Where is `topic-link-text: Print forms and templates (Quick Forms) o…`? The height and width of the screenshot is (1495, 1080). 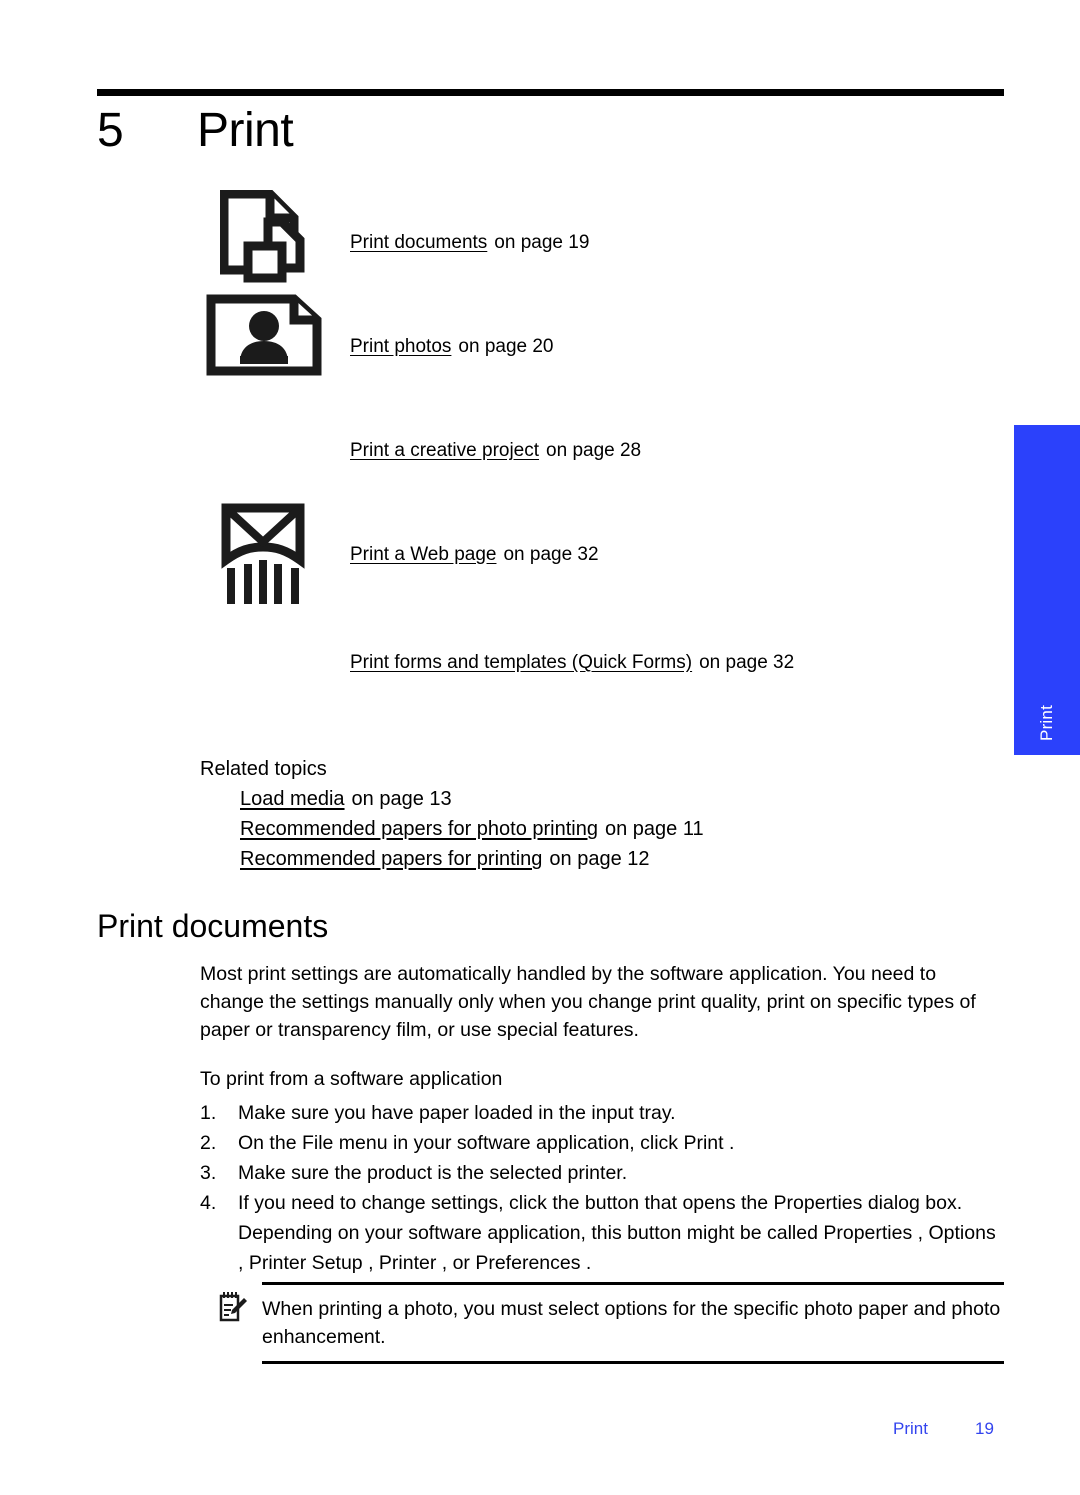 topic-link-text: Print forms and templates (Quick Forms) o… is located at coordinates (572, 642).